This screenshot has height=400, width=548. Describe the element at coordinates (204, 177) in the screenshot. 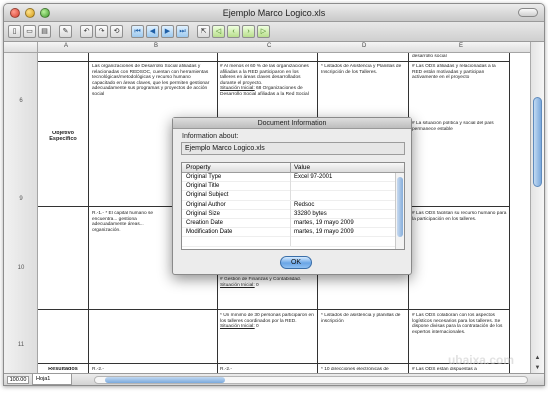

I see `property-name: Original Type` at that location.